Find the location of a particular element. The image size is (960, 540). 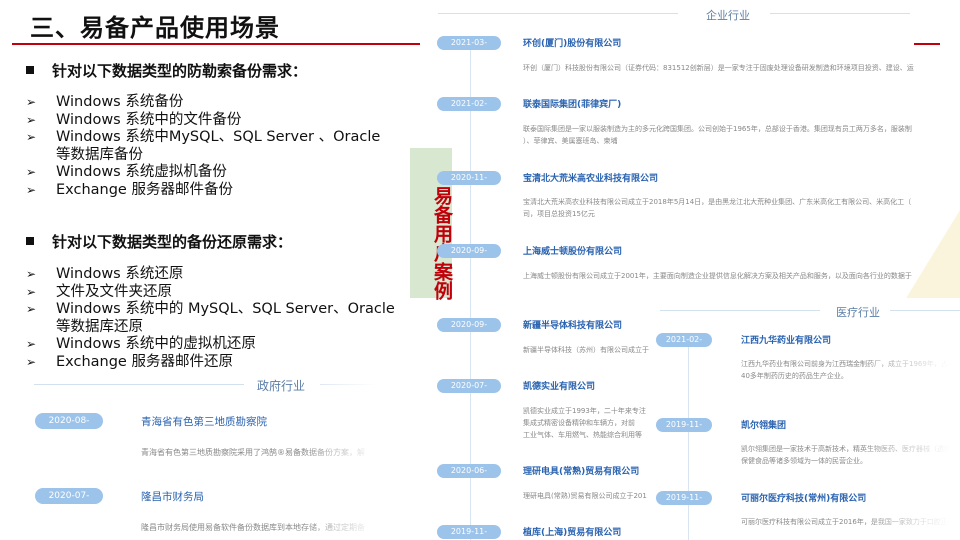

list-item: ➢ Windows 系统中的虚拟机还原 is located at coordinates (141, 344).